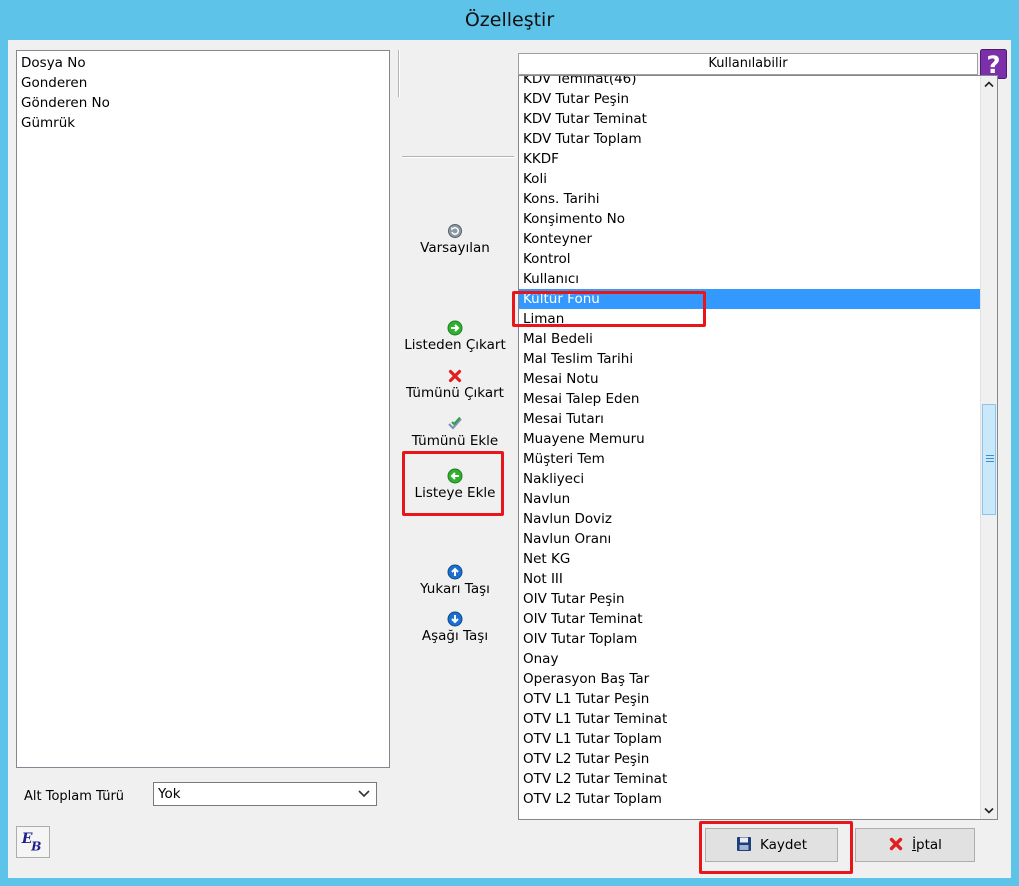 The width and height of the screenshot is (1019, 886). What do you see at coordinates (749, 219) in the screenshot?
I see `available-list-item: Konşimento No` at bounding box center [749, 219].